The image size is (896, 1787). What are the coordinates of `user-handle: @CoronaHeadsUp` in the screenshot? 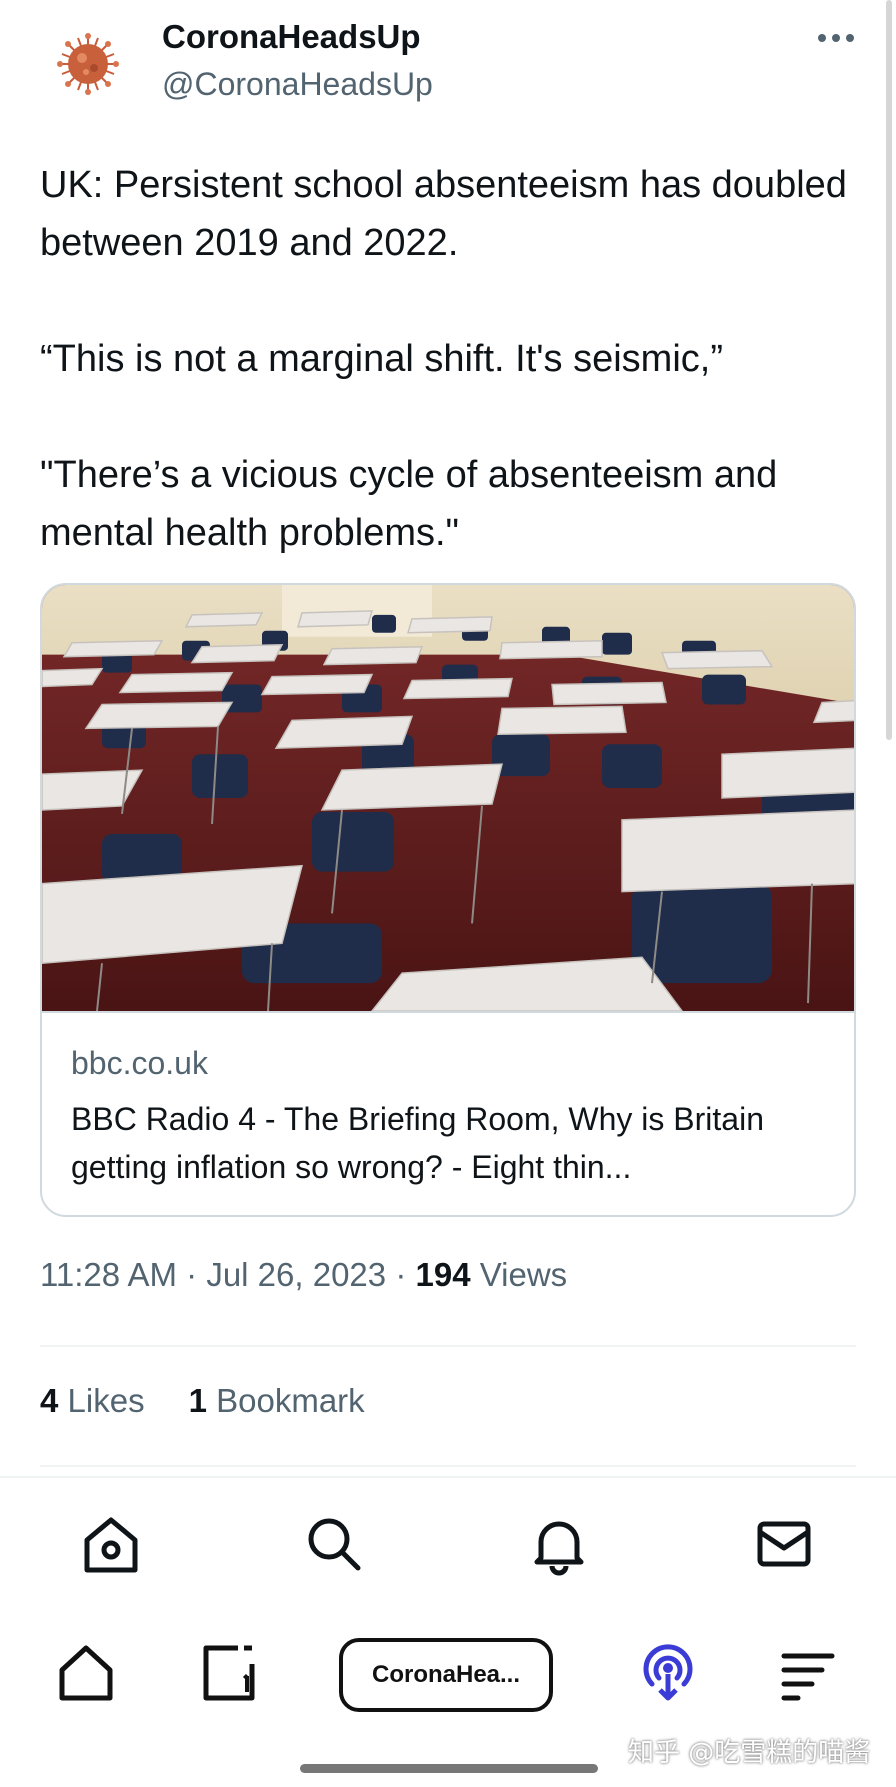 It's located at (297, 84).